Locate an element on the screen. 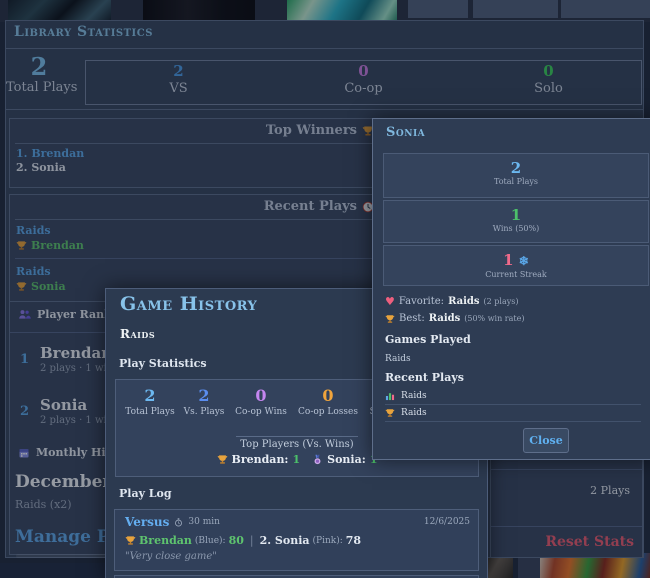 The image size is (650, 578). favorite-label: Favorite: is located at coordinates (421, 301).